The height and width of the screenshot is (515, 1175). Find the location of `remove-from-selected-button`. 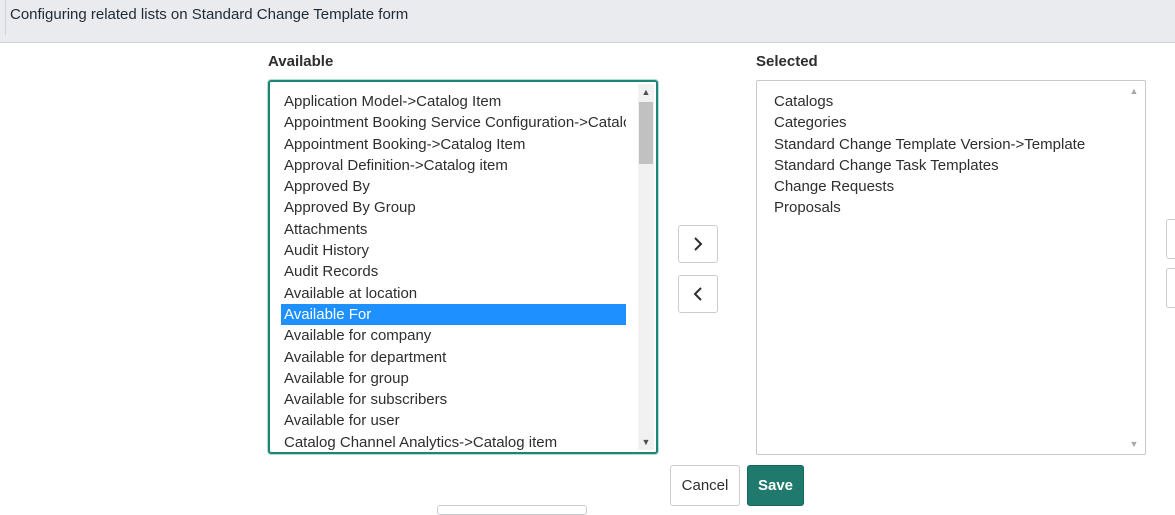

remove-from-selected-button is located at coordinates (698, 294).